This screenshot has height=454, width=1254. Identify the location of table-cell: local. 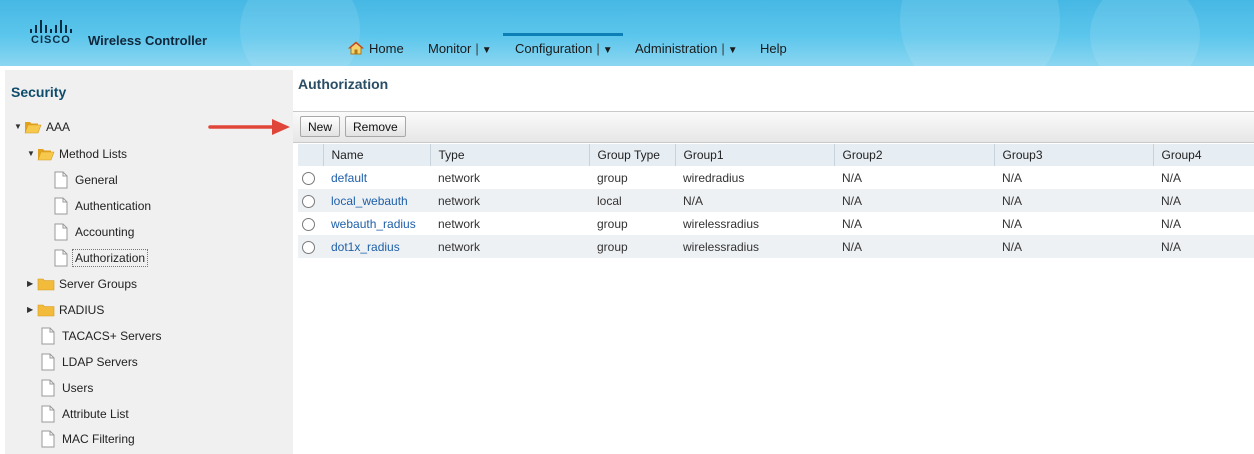
(632, 200).